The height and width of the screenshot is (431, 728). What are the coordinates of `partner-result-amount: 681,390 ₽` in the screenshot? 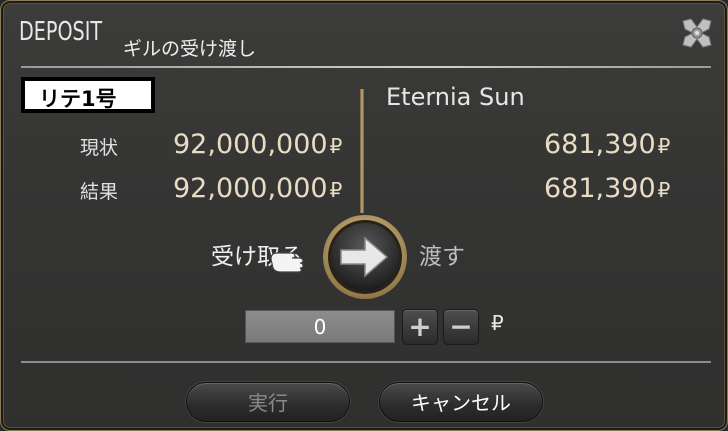 It's located at (607, 188).